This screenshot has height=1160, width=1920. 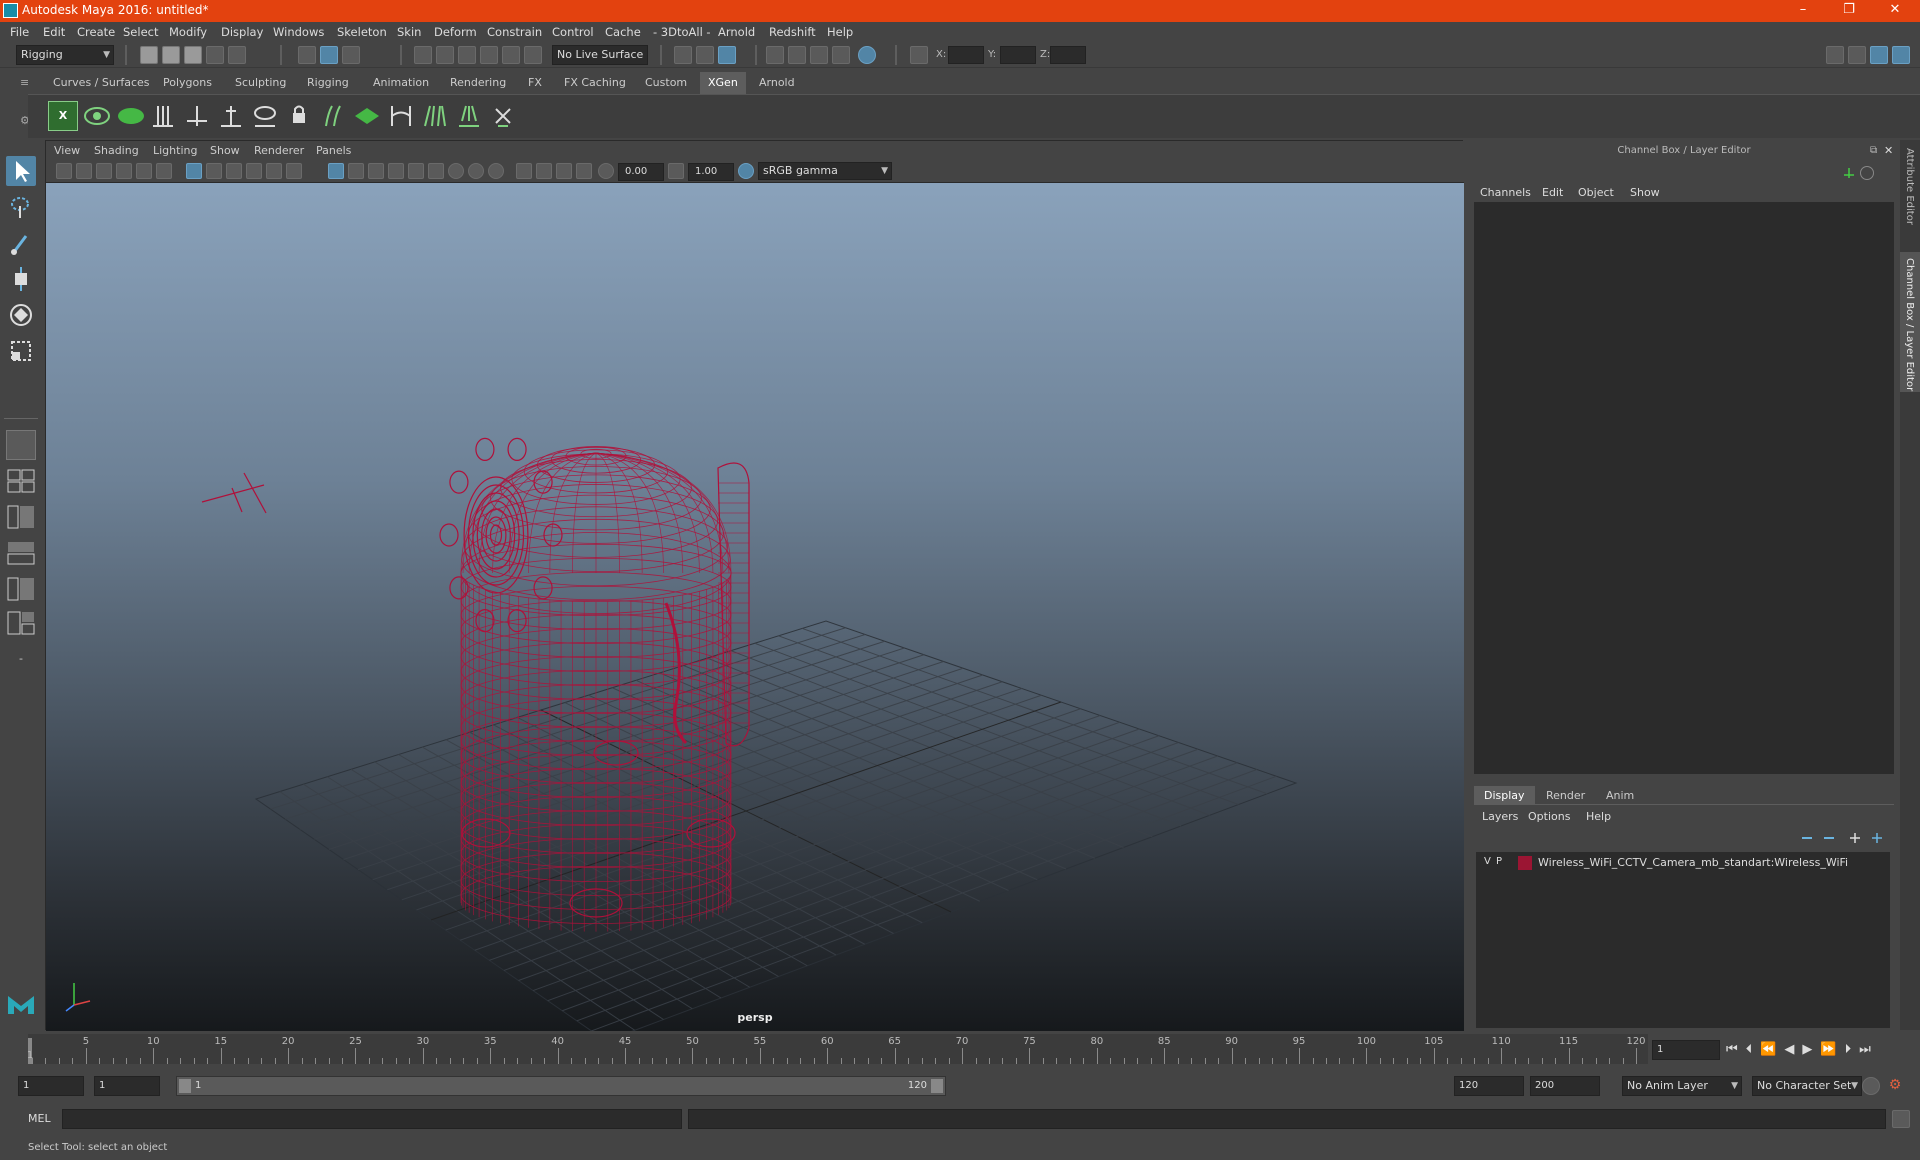 What do you see at coordinates (274, 171) in the screenshot?
I see `field-chart-icon` at bounding box center [274, 171].